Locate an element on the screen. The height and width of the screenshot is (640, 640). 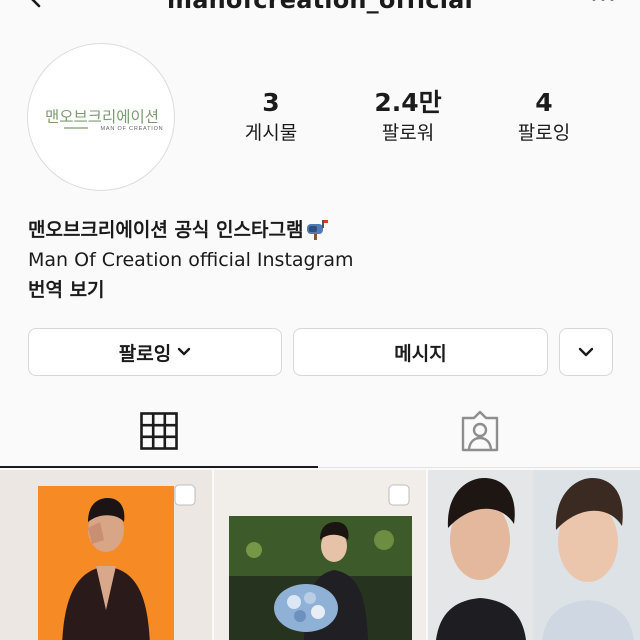
stat-posts-count: 3 is located at coordinates (271, 102).